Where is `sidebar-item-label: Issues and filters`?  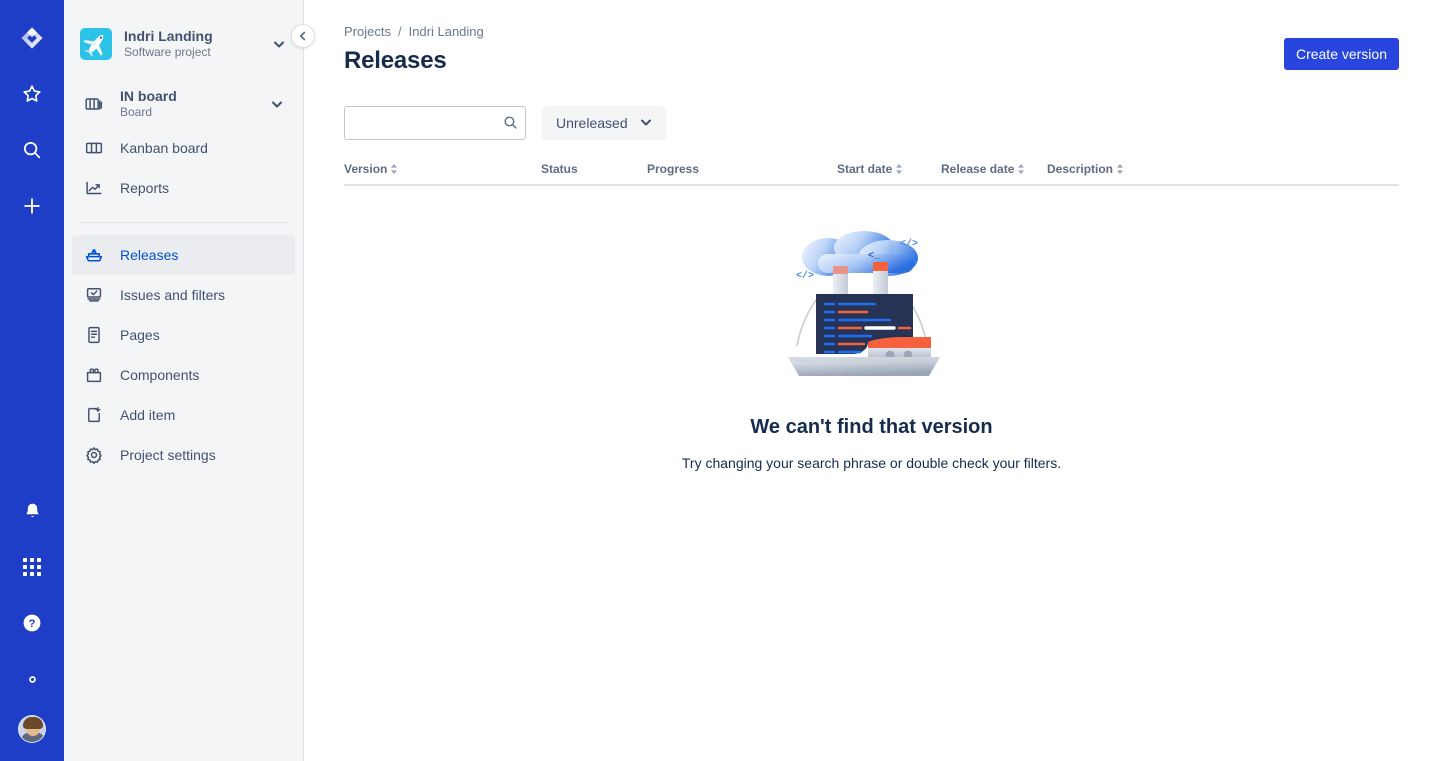
sidebar-item-label: Issues and filters is located at coordinates (173, 295).